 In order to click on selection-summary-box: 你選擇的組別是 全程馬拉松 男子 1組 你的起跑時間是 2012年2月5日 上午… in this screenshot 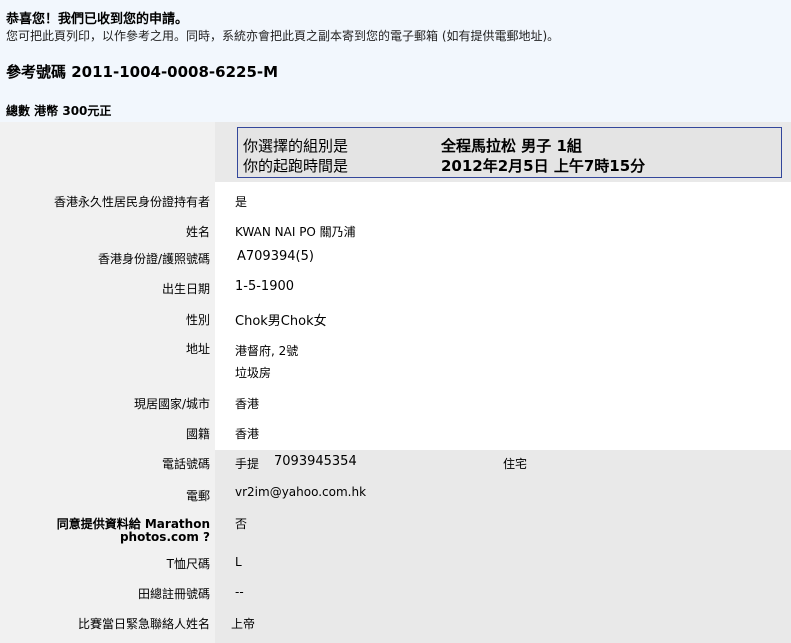, I will do `click(509, 152)`.